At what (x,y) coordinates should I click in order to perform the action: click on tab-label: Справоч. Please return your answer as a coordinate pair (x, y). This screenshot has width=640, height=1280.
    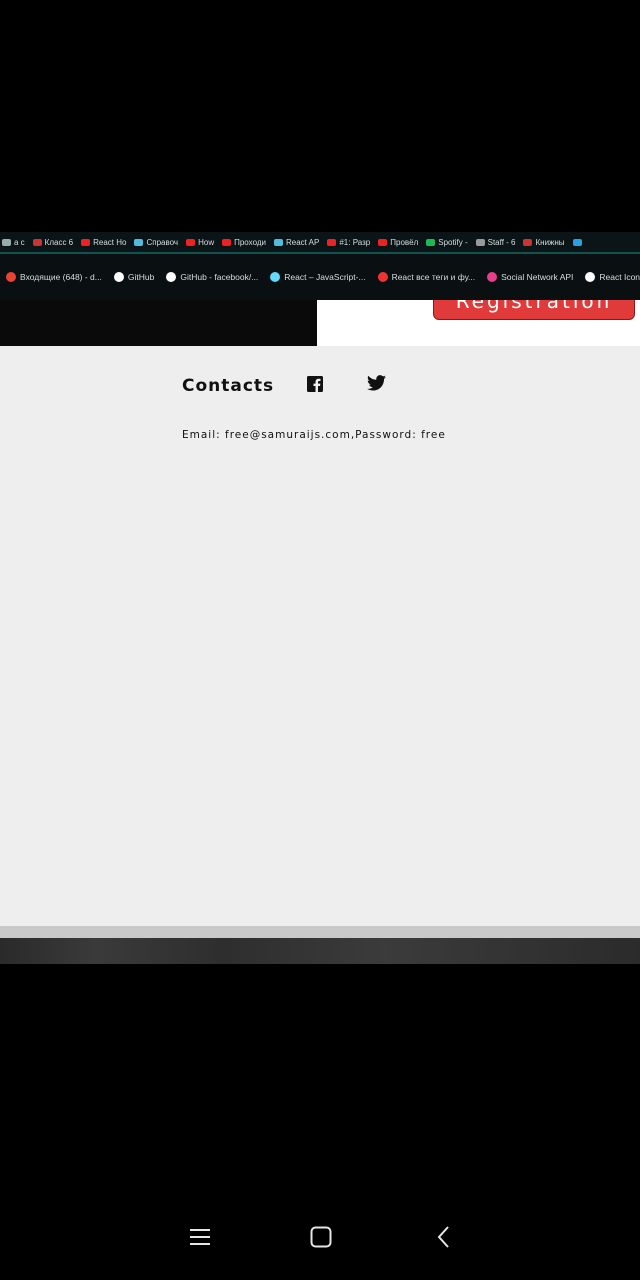
    Looking at the image, I should click on (162, 242).